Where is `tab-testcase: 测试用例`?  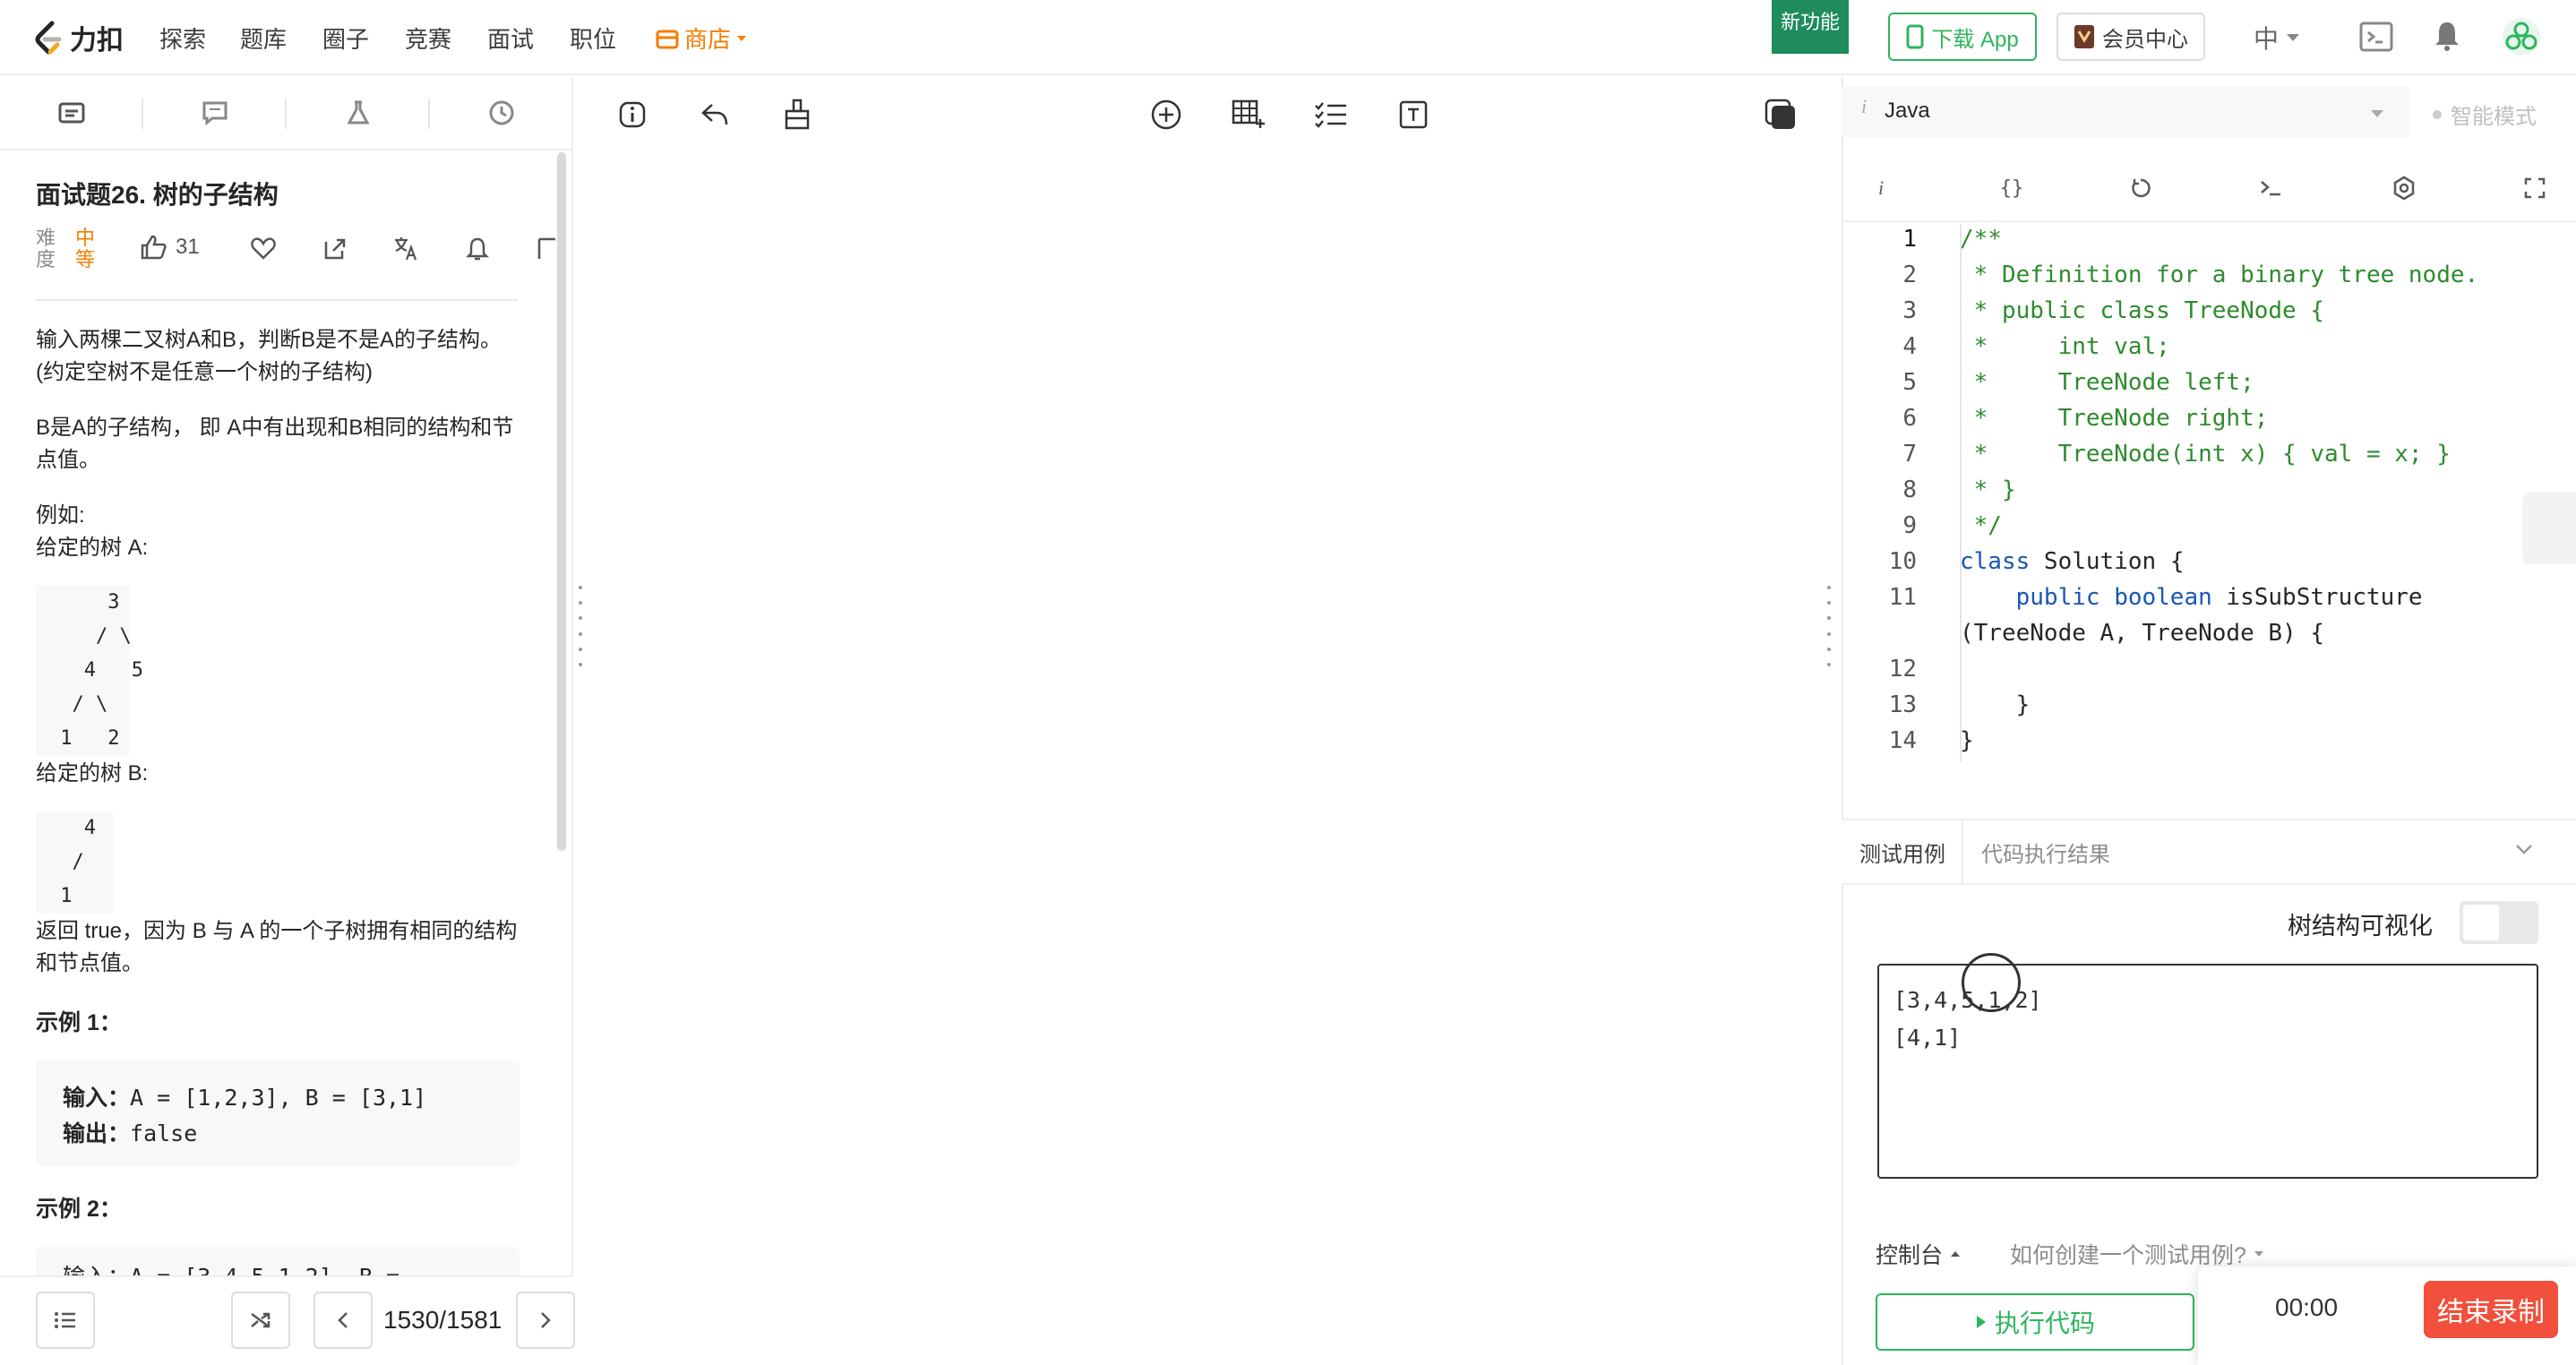
tab-testcase: 测试用例 is located at coordinates (1902, 852).